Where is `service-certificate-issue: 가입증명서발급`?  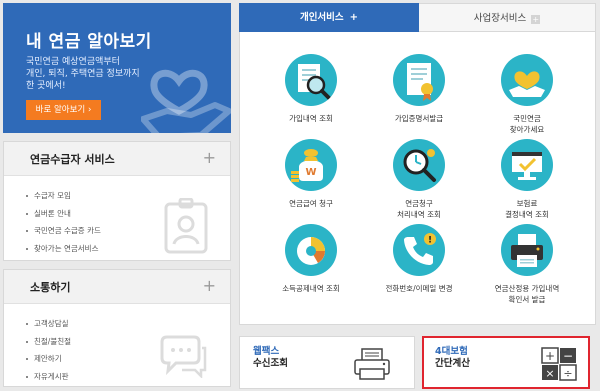 service-certificate-issue: 가입증명서발급 is located at coordinates (419, 89).